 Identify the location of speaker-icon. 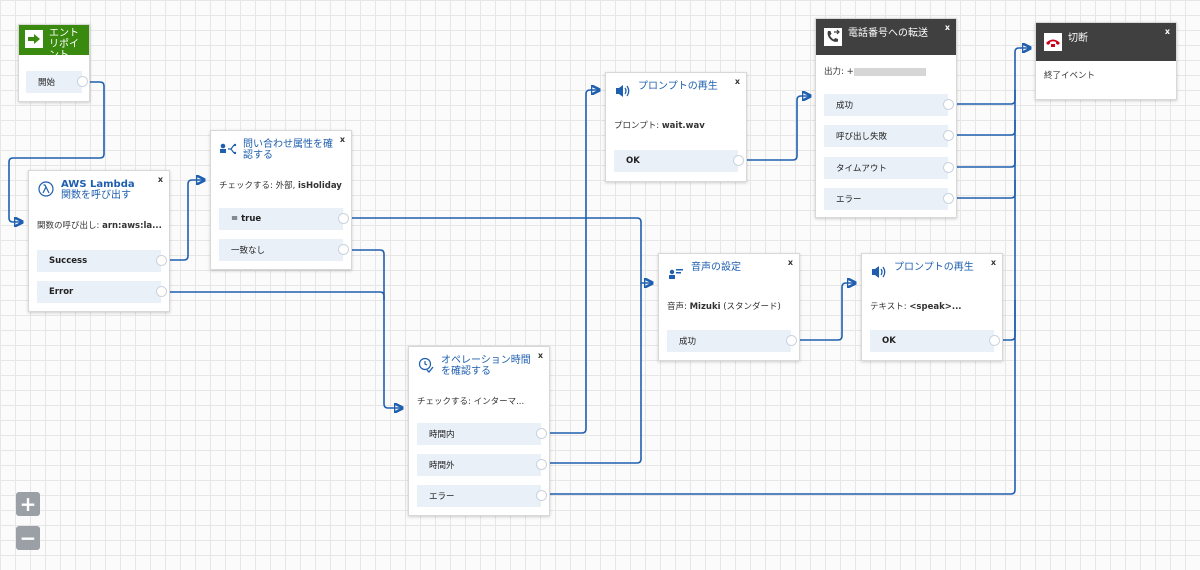
(623, 91).